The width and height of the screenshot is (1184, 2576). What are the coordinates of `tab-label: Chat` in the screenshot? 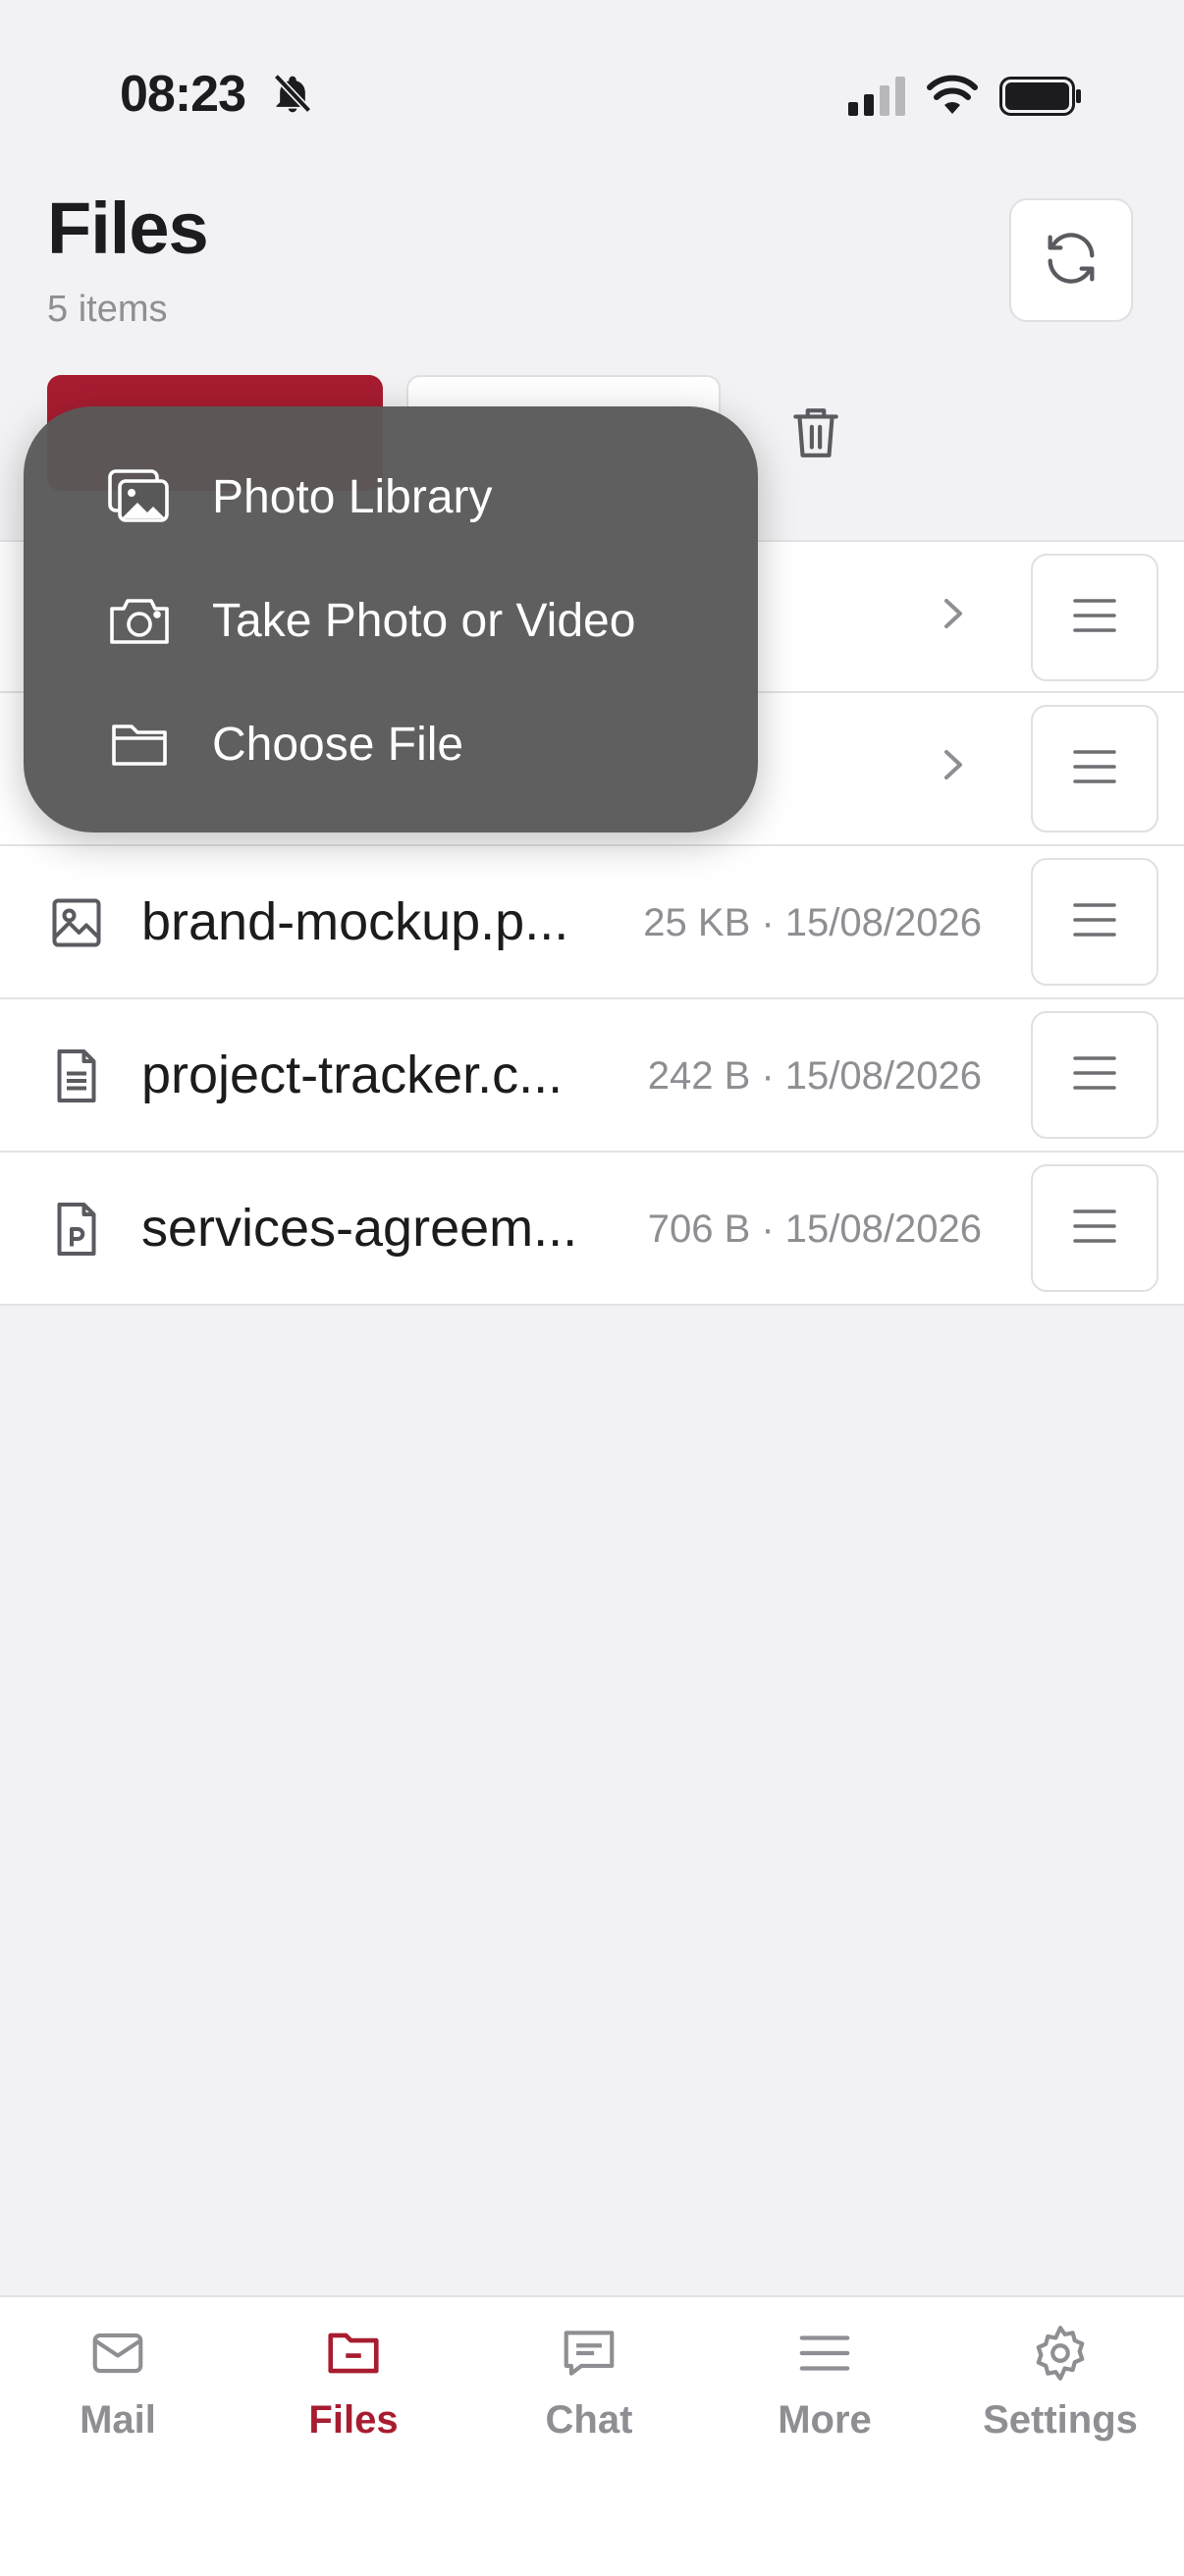 It's located at (589, 2420).